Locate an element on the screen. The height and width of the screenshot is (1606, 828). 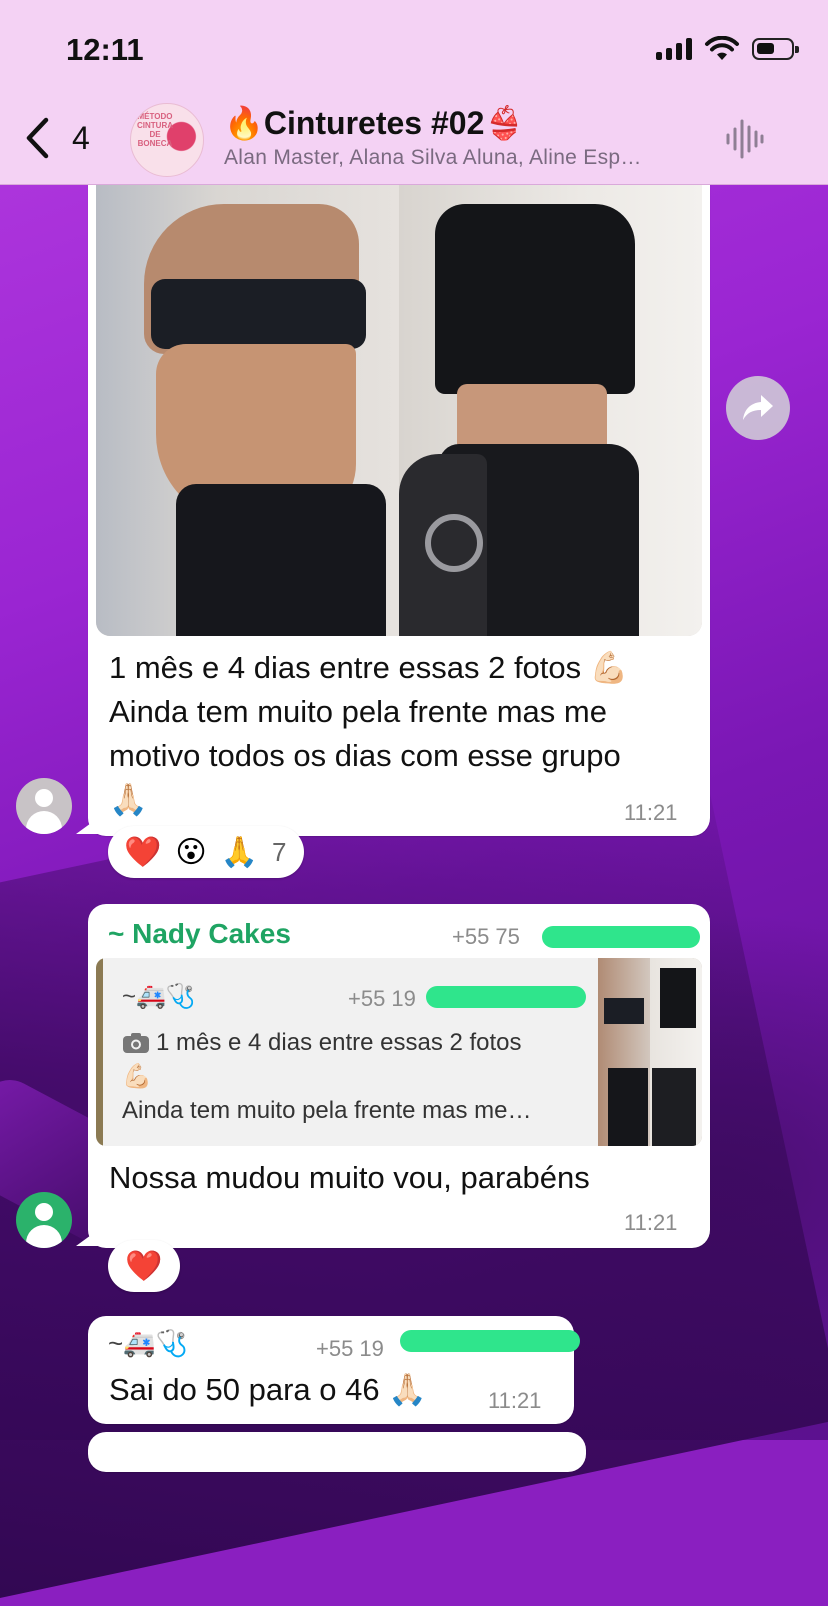
group-logo-text: MÉTODO CINTURA DE BONECA is located at coordinates (155, 130).